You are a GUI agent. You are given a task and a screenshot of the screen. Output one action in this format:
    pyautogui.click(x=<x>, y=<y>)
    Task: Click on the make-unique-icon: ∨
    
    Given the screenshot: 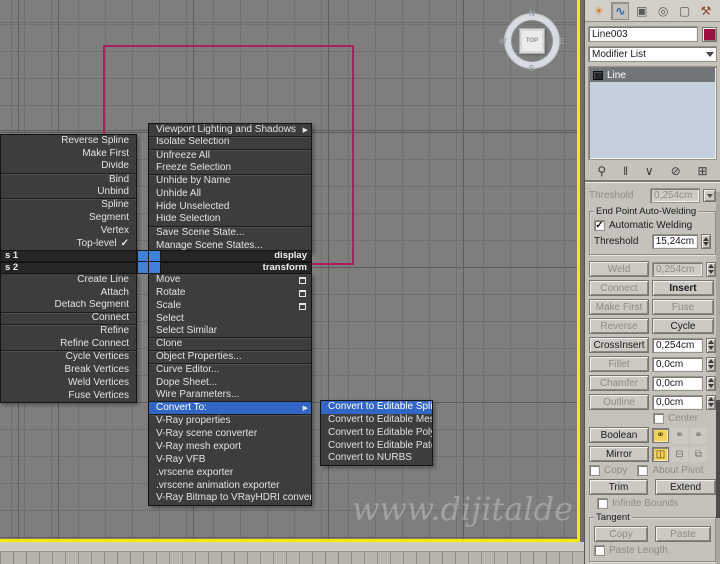 What is the action you would take?
    pyautogui.click(x=649, y=171)
    